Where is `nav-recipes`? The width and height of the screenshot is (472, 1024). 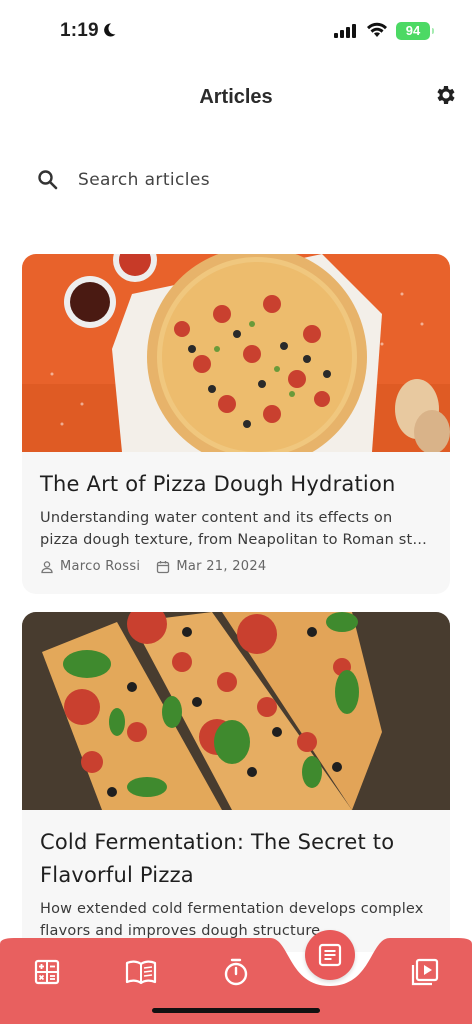 nav-recipes is located at coordinates (141, 972).